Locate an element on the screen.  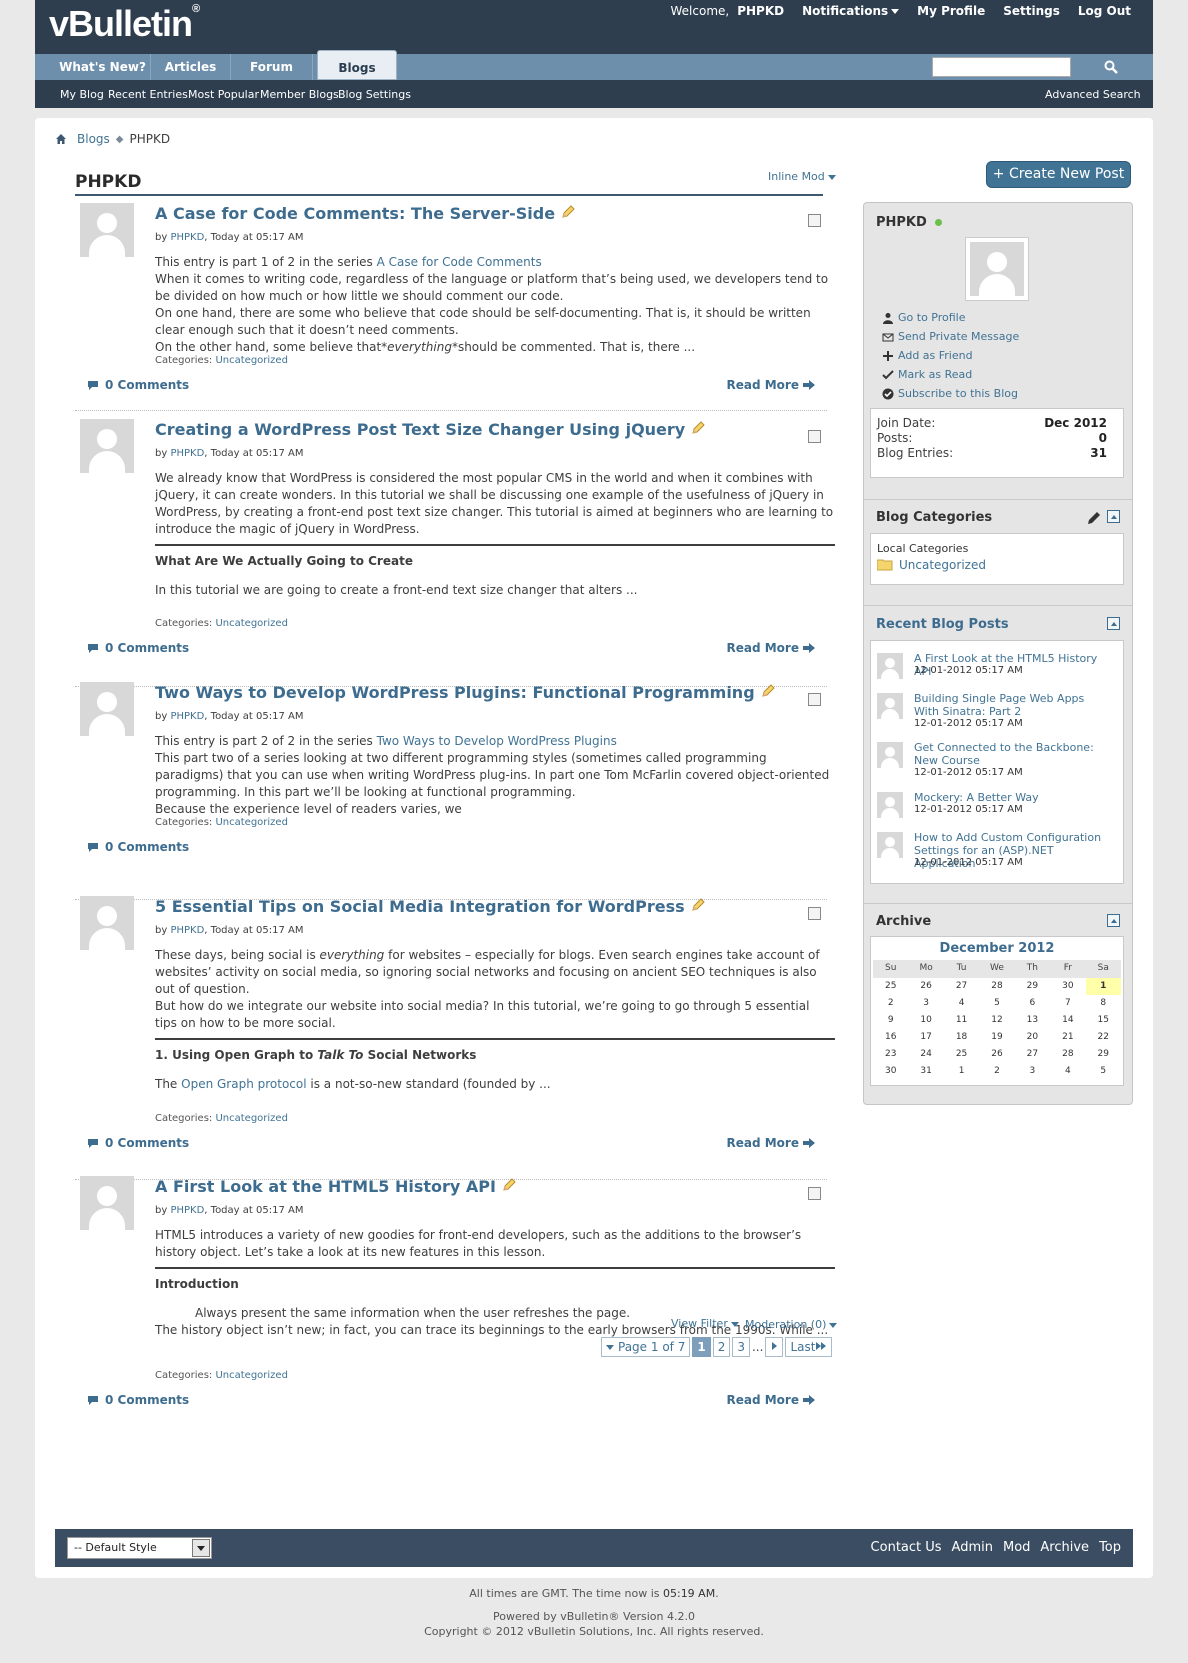
calendar-day: 21 is located at coordinates (1067, 1037).